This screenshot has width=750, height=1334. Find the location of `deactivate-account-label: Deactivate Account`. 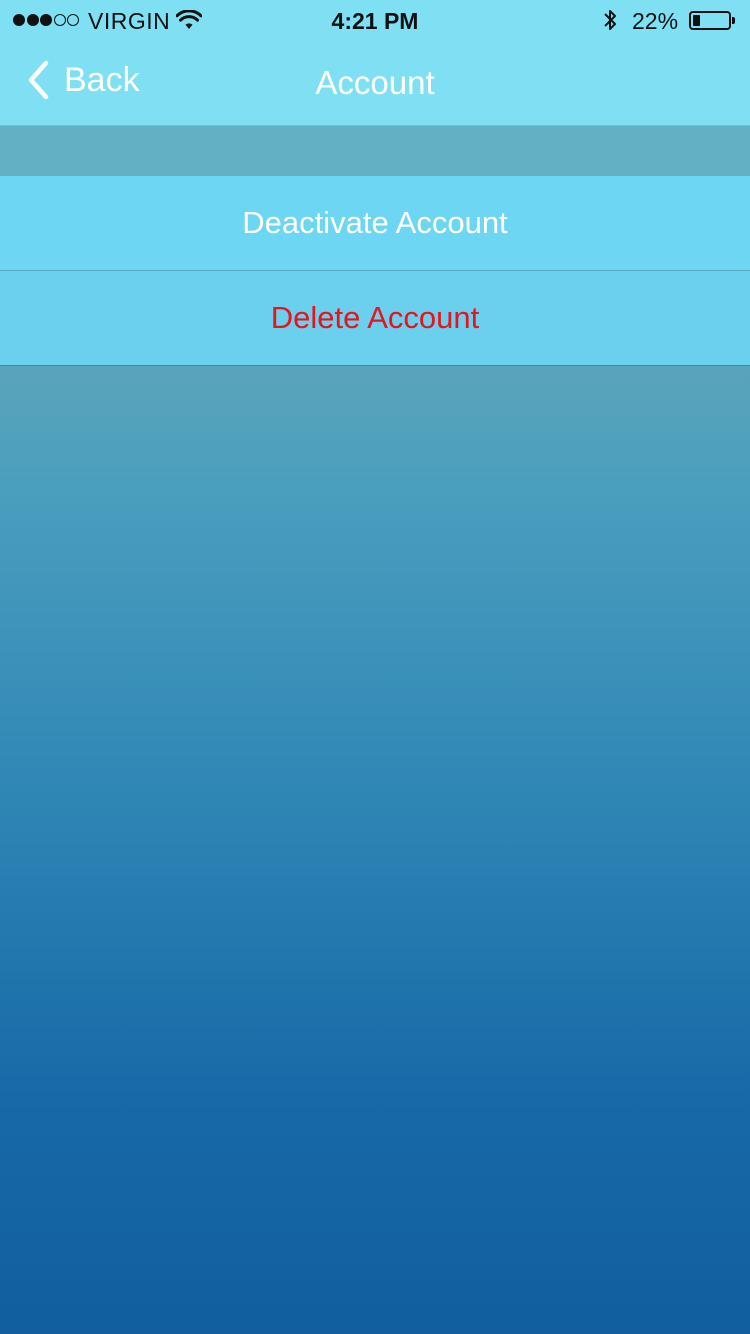

deactivate-account-label: Deactivate Account is located at coordinates (375, 222).